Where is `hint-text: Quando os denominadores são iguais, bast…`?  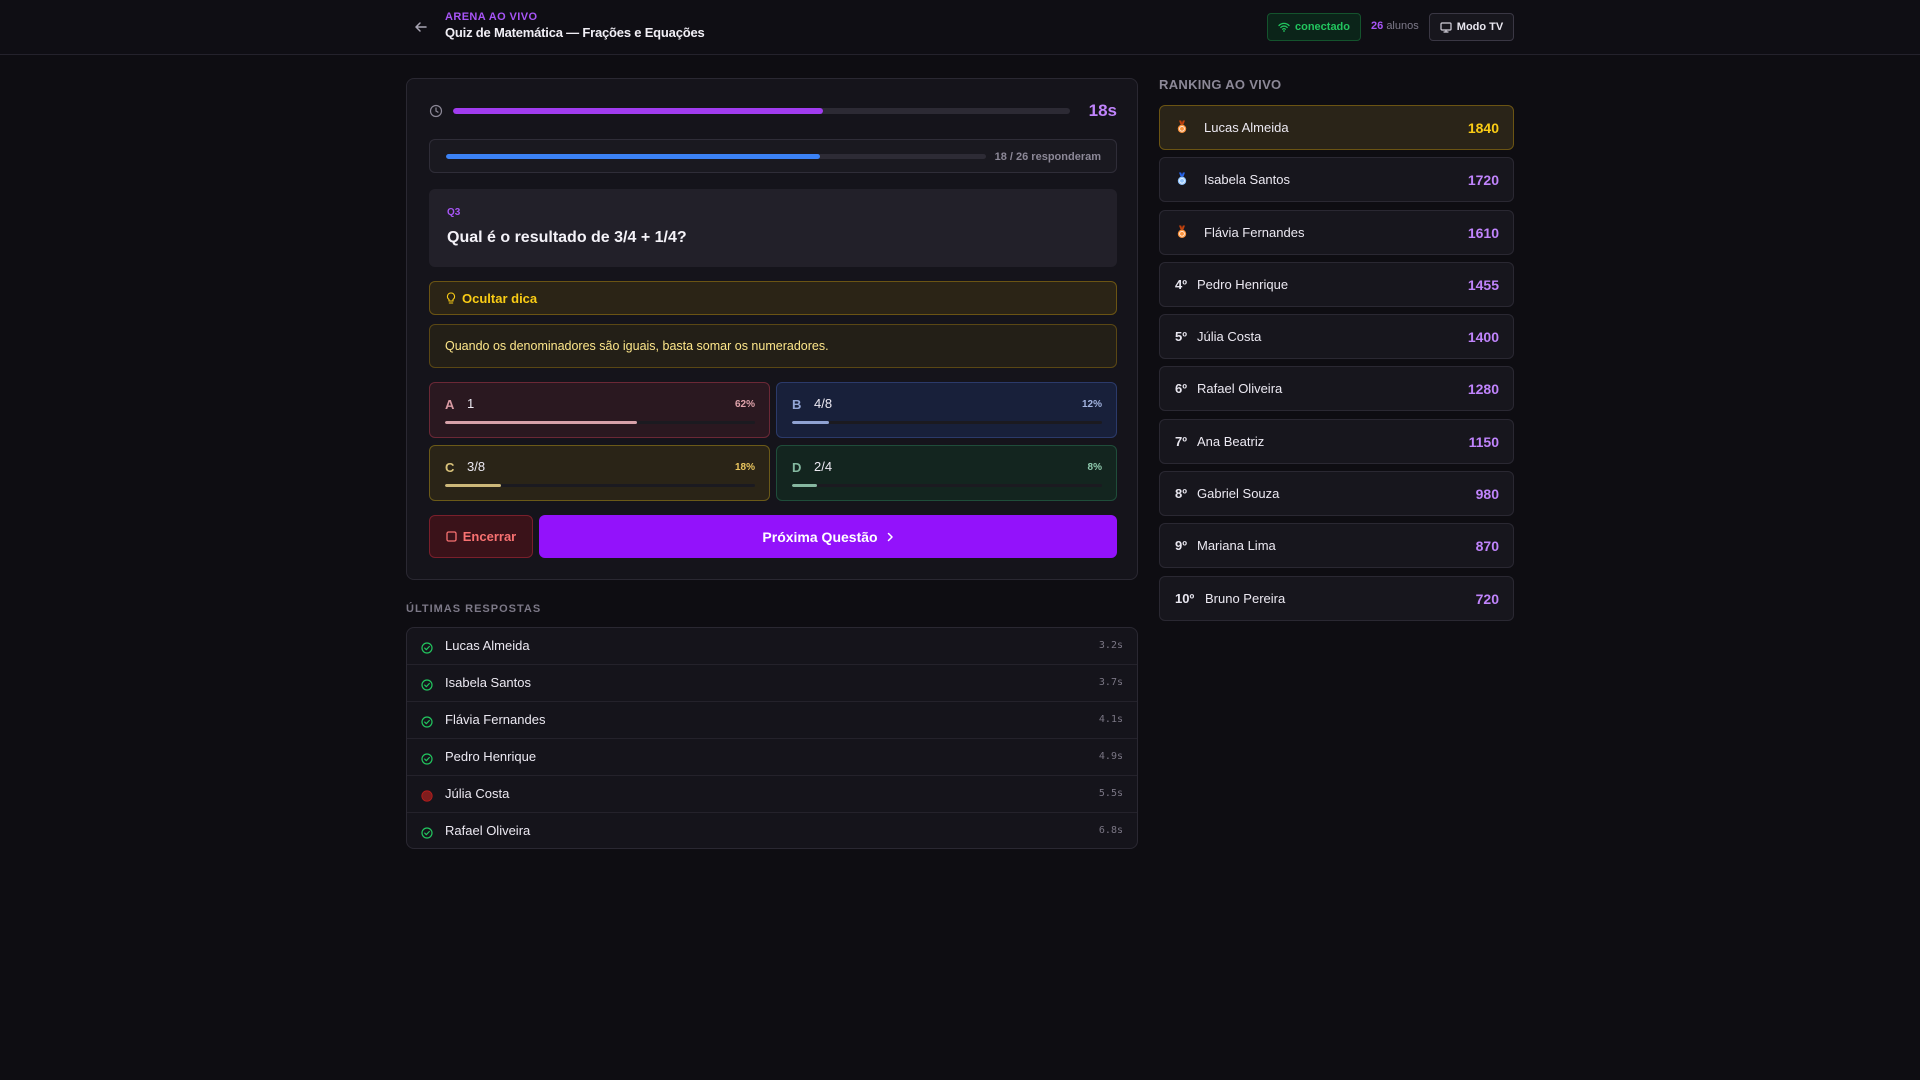
hint-text: Quando os denominadores são iguais, bast… is located at coordinates (637, 346).